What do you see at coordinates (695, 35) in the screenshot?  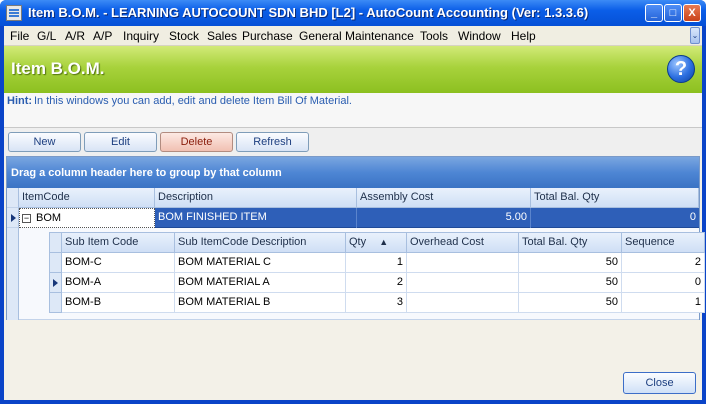 I see `menu-scroll-icon: ⌄` at bounding box center [695, 35].